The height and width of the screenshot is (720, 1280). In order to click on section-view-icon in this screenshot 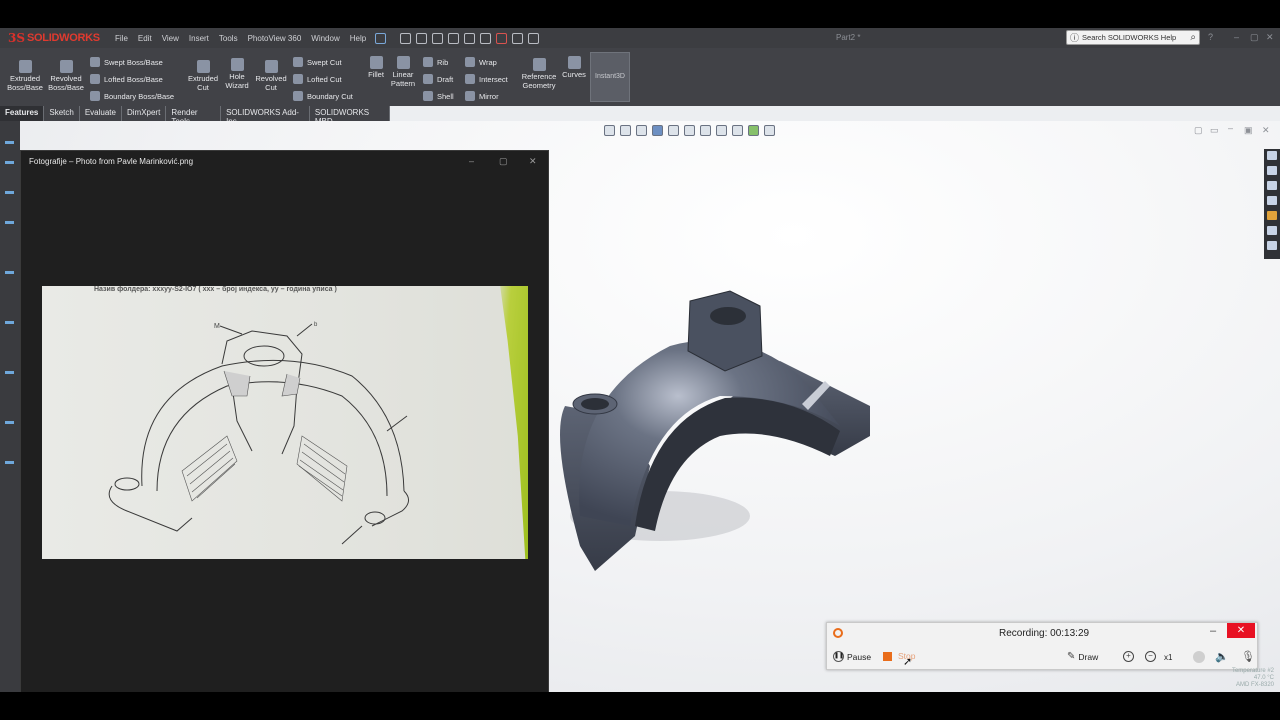, I will do `click(657, 130)`.